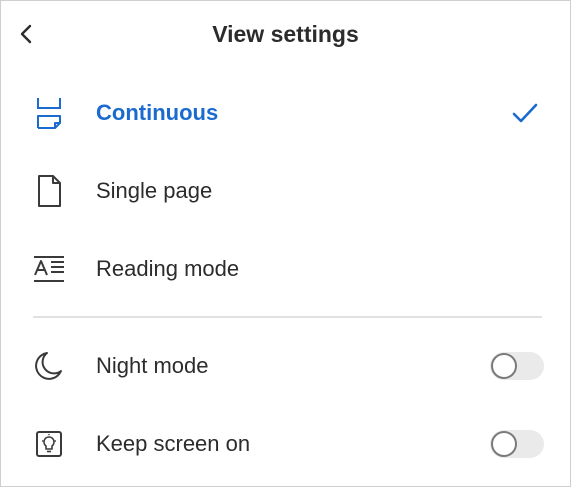 This screenshot has width=571, height=487. What do you see at coordinates (285, 113) in the screenshot?
I see `option-continuous: Continuous` at bounding box center [285, 113].